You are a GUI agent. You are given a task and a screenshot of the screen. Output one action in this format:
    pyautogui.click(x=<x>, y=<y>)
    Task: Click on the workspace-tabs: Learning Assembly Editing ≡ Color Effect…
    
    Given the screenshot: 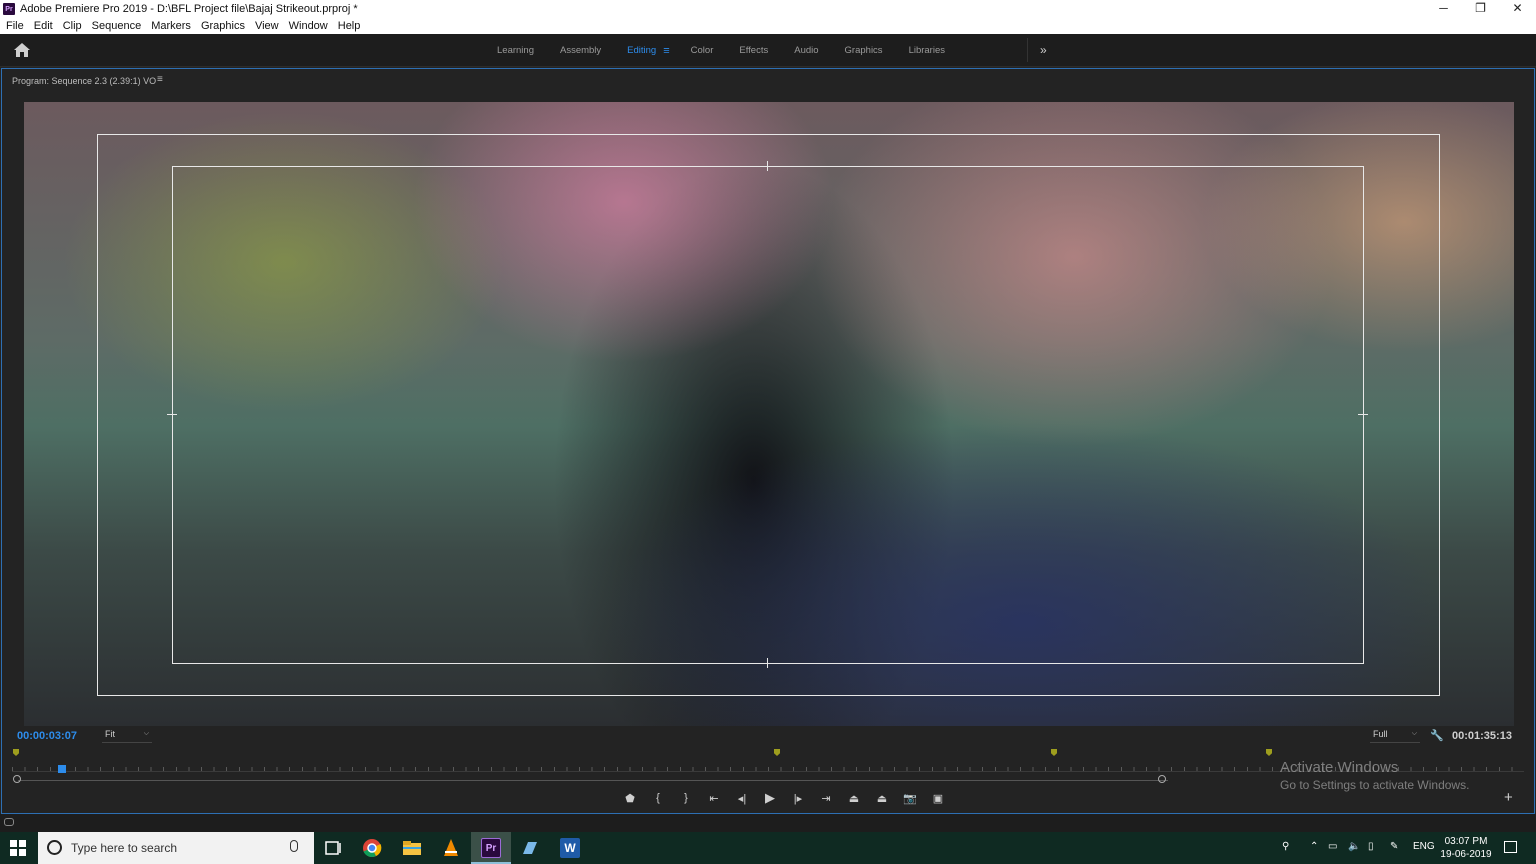 What is the action you would take?
    pyautogui.click(x=721, y=50)
    